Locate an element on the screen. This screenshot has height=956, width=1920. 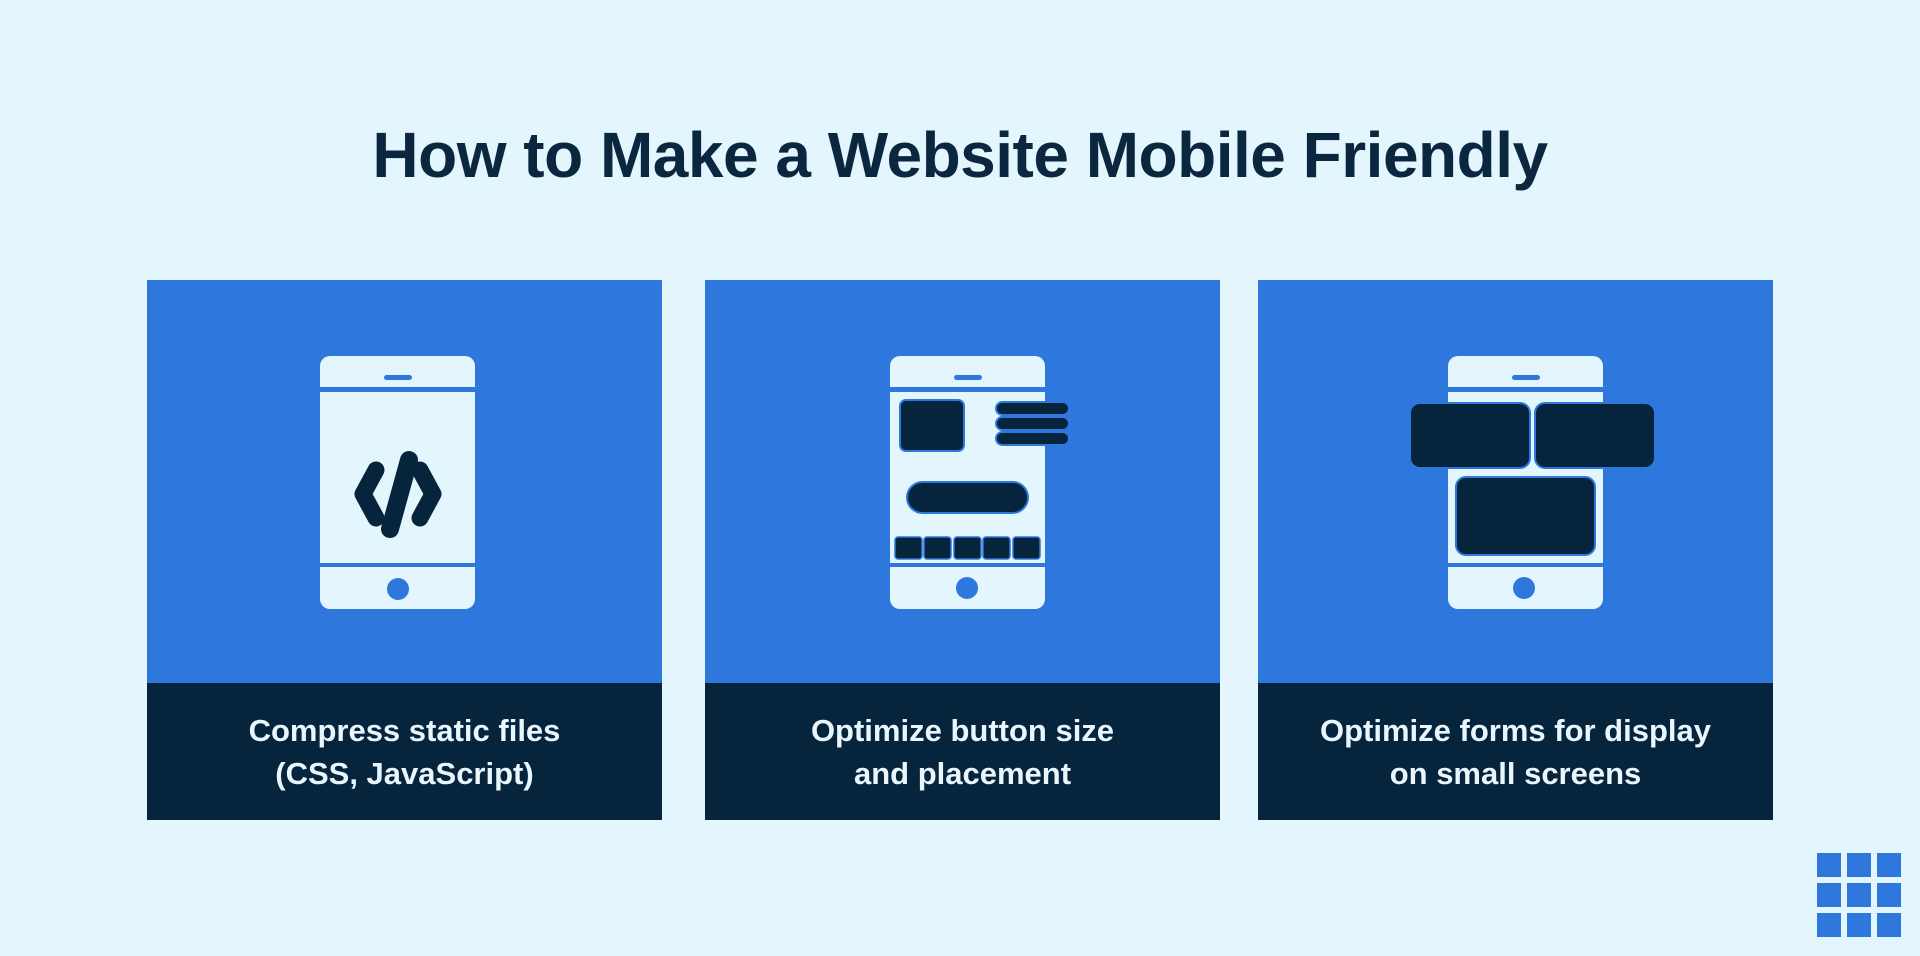
phone-forms-icon is located at coordinates (1532, 482).